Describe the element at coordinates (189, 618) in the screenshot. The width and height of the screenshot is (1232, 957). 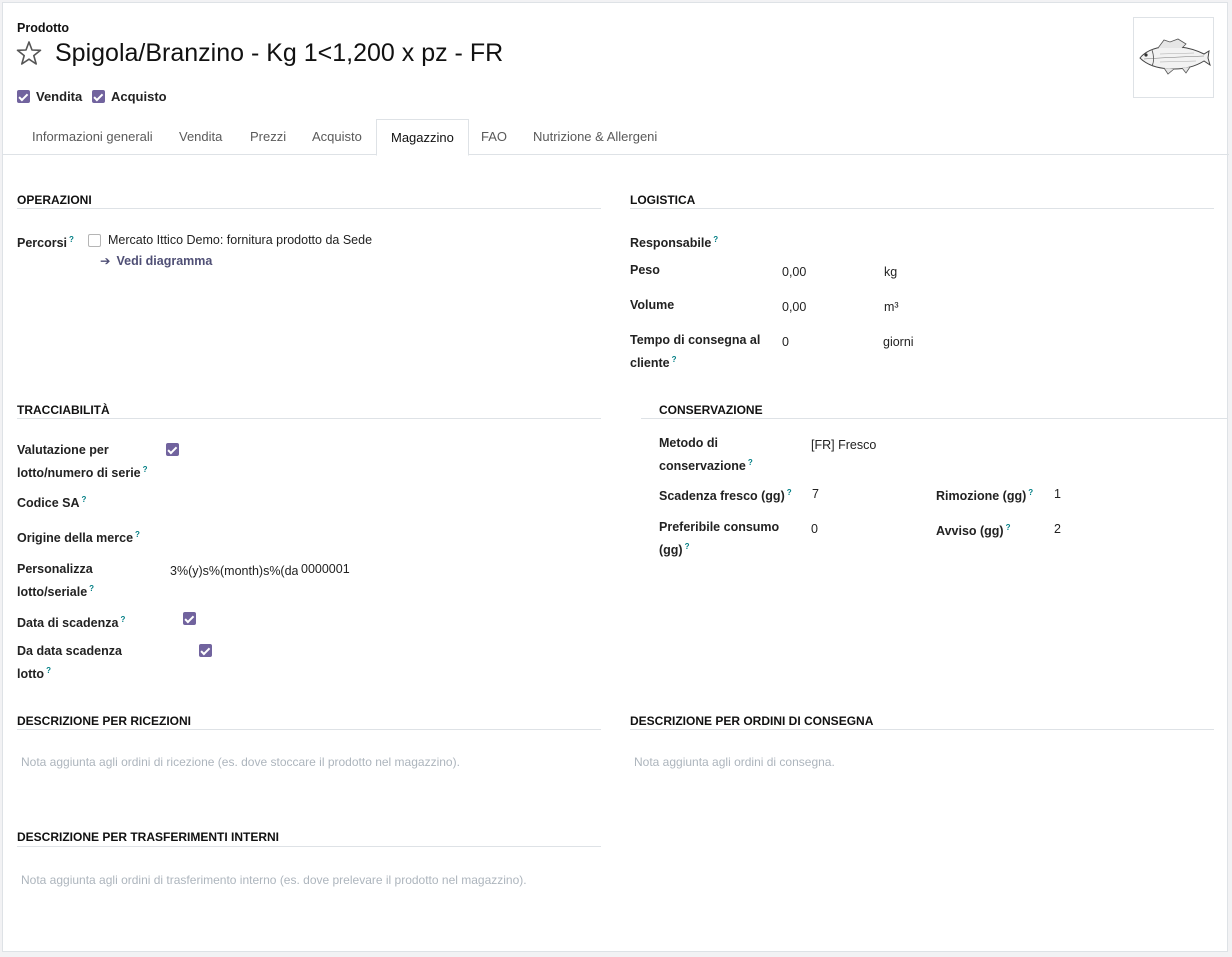
I see `data-scadenza-checkbox` at that location.